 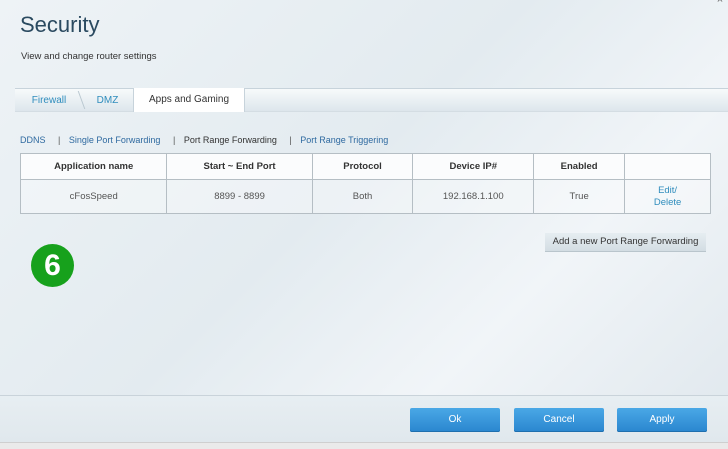 What do you see at coordinates (667, 166) in the screenshot?
I see `column-header-actions` at bounding box center [667, 166].